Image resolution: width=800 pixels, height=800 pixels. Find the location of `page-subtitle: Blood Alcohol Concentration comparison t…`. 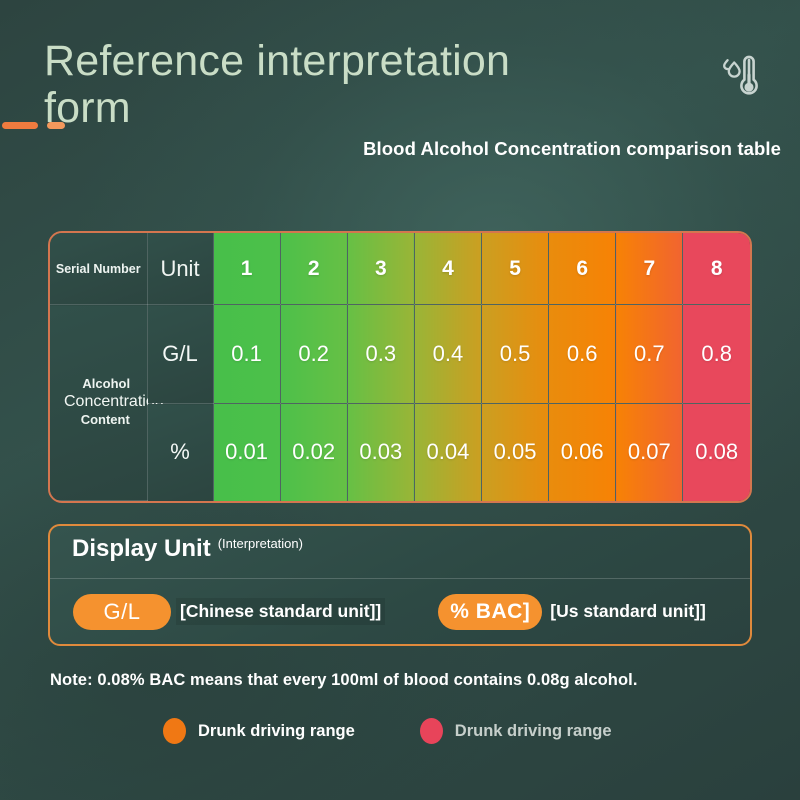

page-subtitle: Blood Alcohol Concentration comparison t… is located at coordinates (572, 148).